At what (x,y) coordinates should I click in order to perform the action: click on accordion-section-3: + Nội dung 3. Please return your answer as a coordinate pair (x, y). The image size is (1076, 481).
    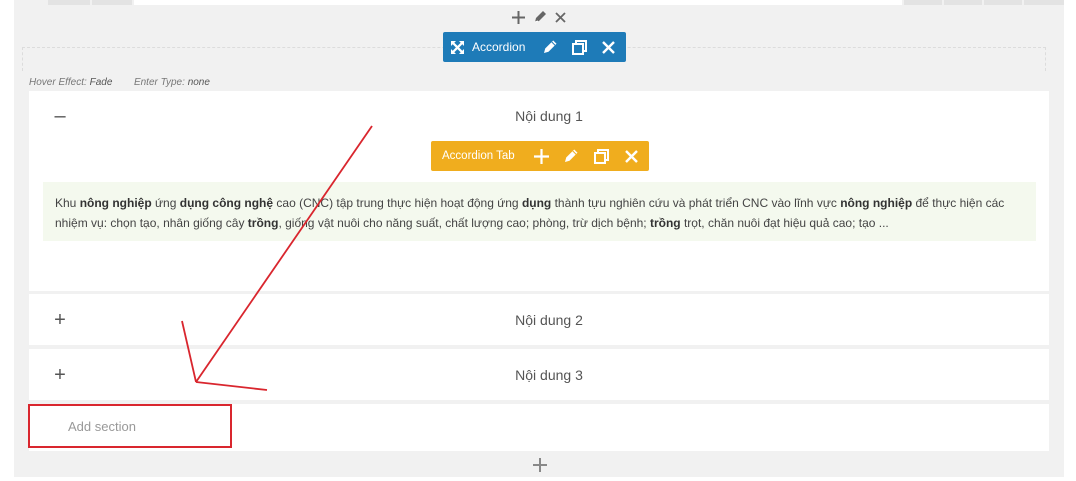
    Looking at the image, I should click on (539, 374).